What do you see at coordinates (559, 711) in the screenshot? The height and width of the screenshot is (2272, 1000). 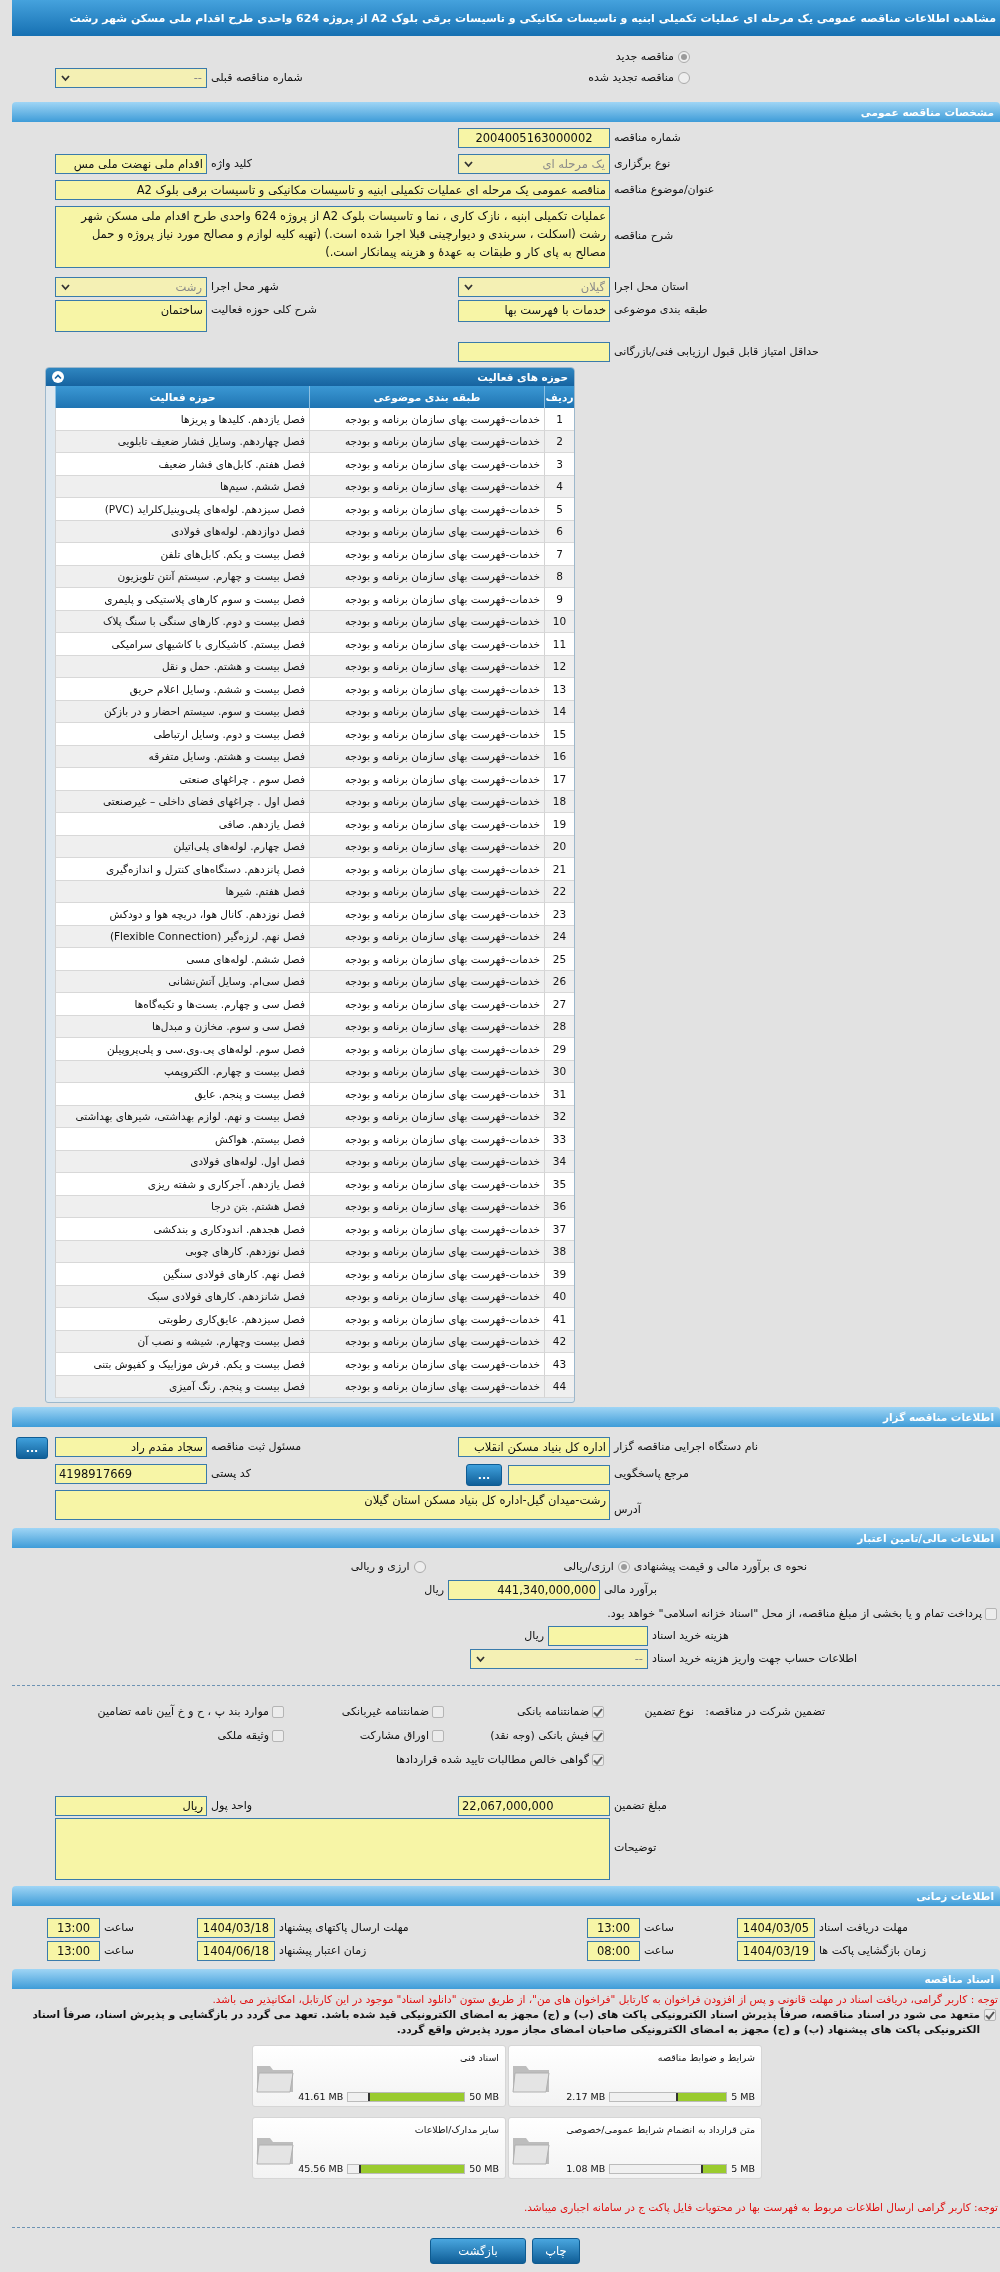 I see `table-cell: 14` at bounding box center [559, 711].